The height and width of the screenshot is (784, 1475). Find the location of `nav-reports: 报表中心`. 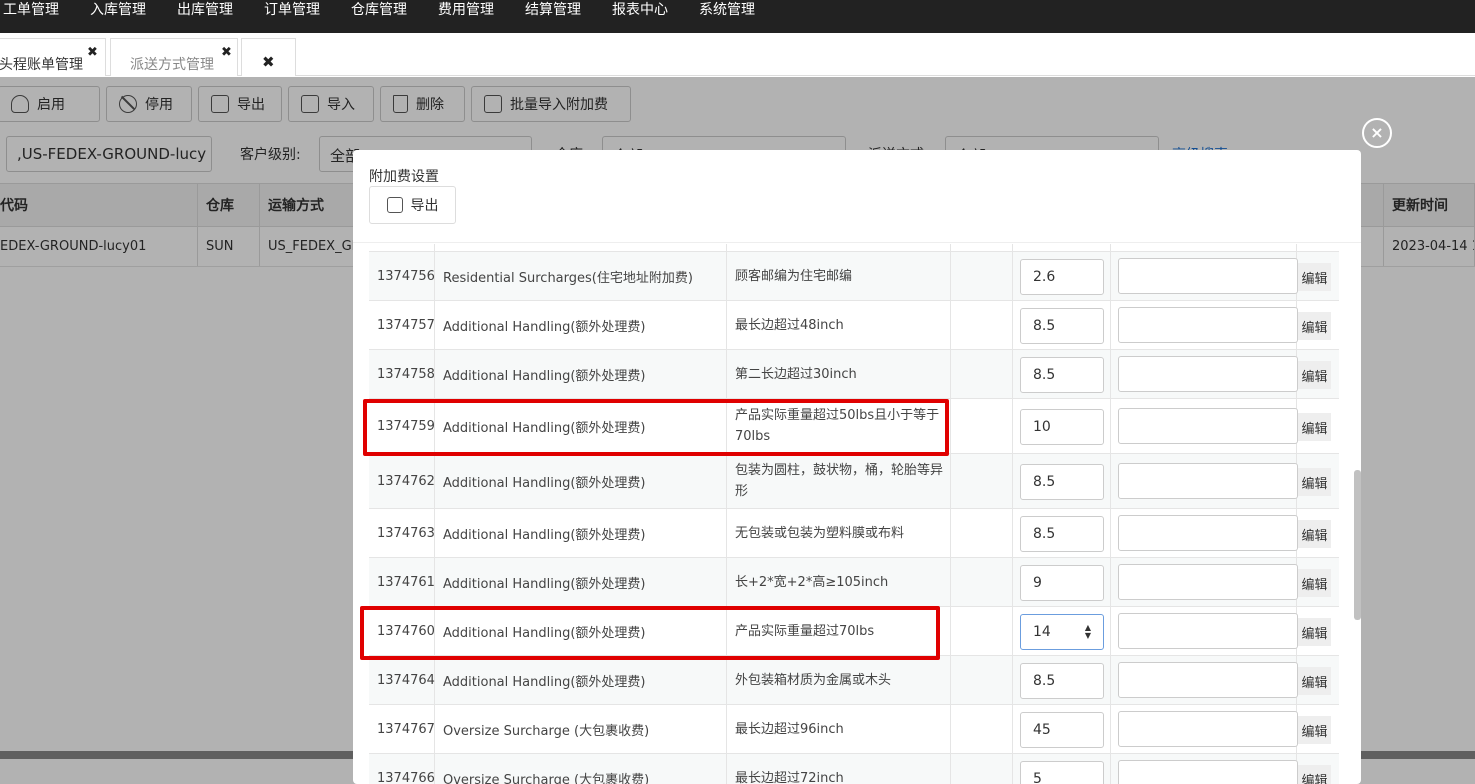

nav-reports: 报表中心 is located at coordinates (639, 16).